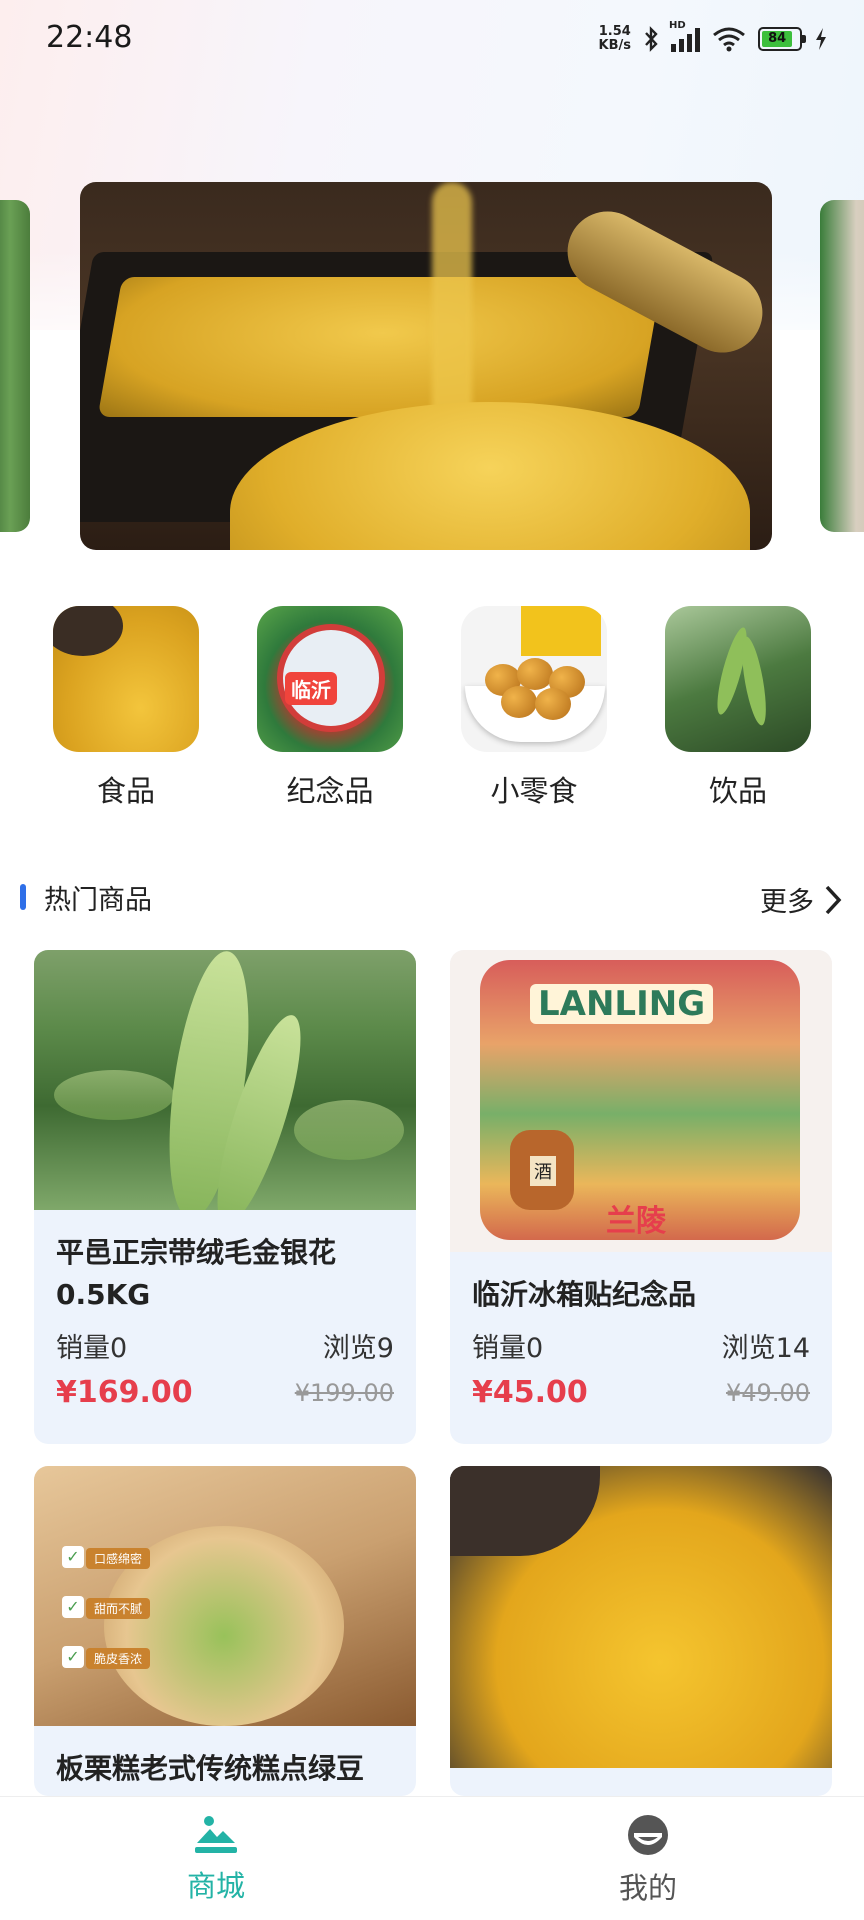  I want to click on category-grid: 食品 临沂 纪念品 小零食 饮品, so click(432, 708).